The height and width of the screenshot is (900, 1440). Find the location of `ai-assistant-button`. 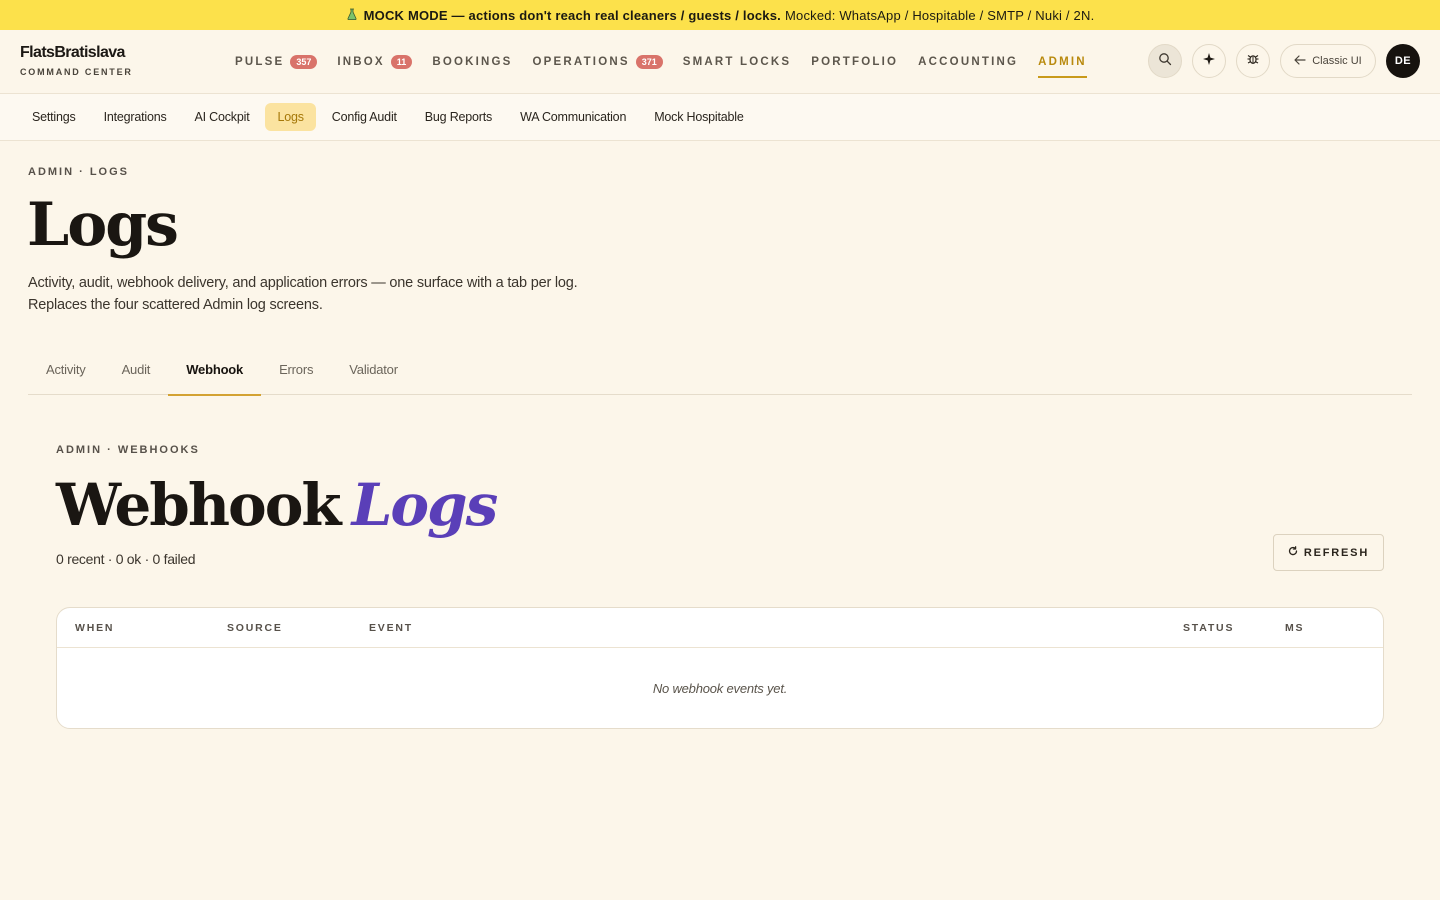

ai-assistant-button is located at coordinates (1209, 61).